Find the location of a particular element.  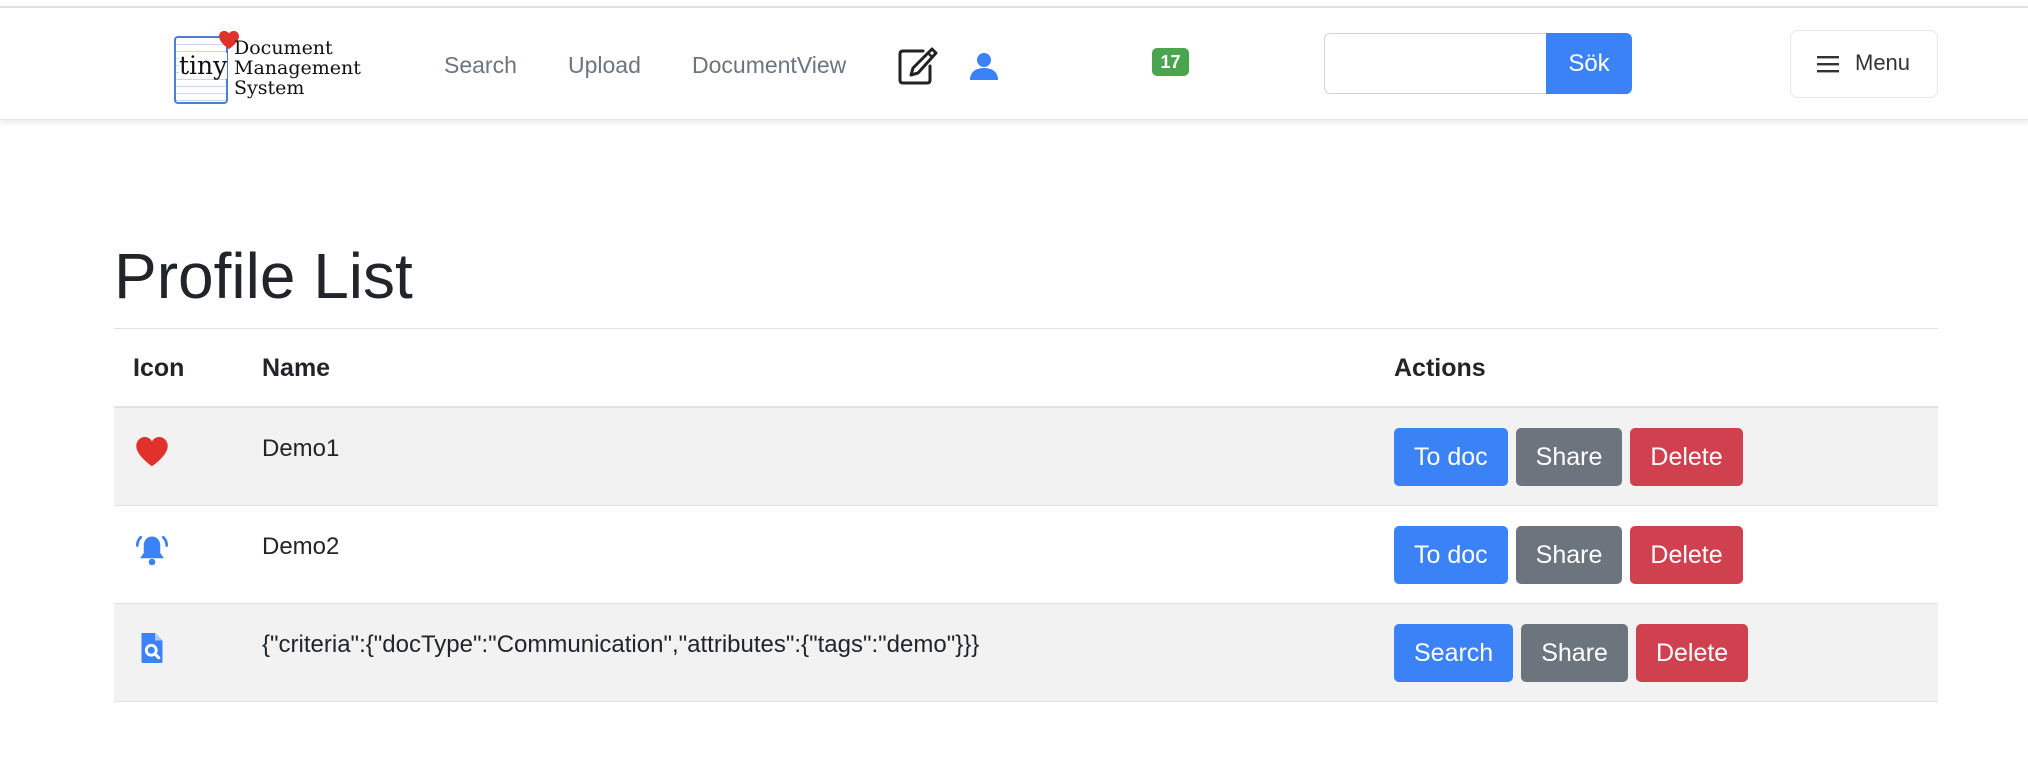

notification-badge: 17 is located at coordinates (1170, 62).